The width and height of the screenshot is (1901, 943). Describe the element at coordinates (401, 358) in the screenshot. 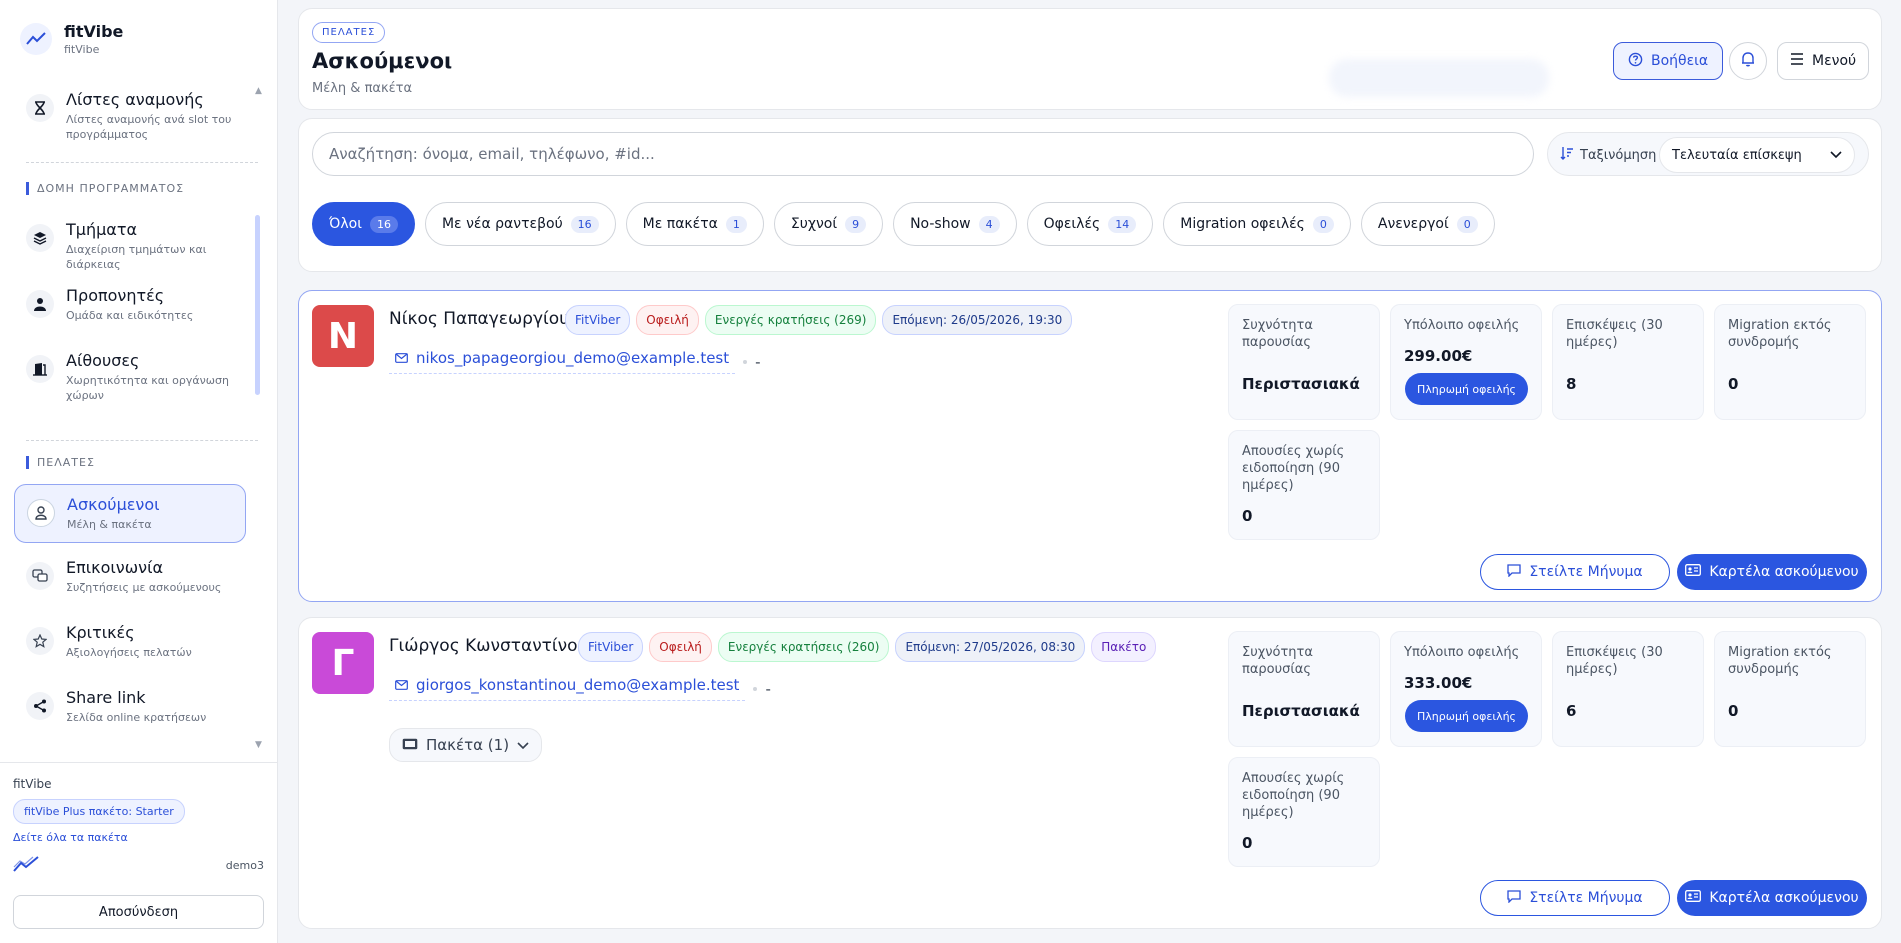

I see `mail-icon` at that location.